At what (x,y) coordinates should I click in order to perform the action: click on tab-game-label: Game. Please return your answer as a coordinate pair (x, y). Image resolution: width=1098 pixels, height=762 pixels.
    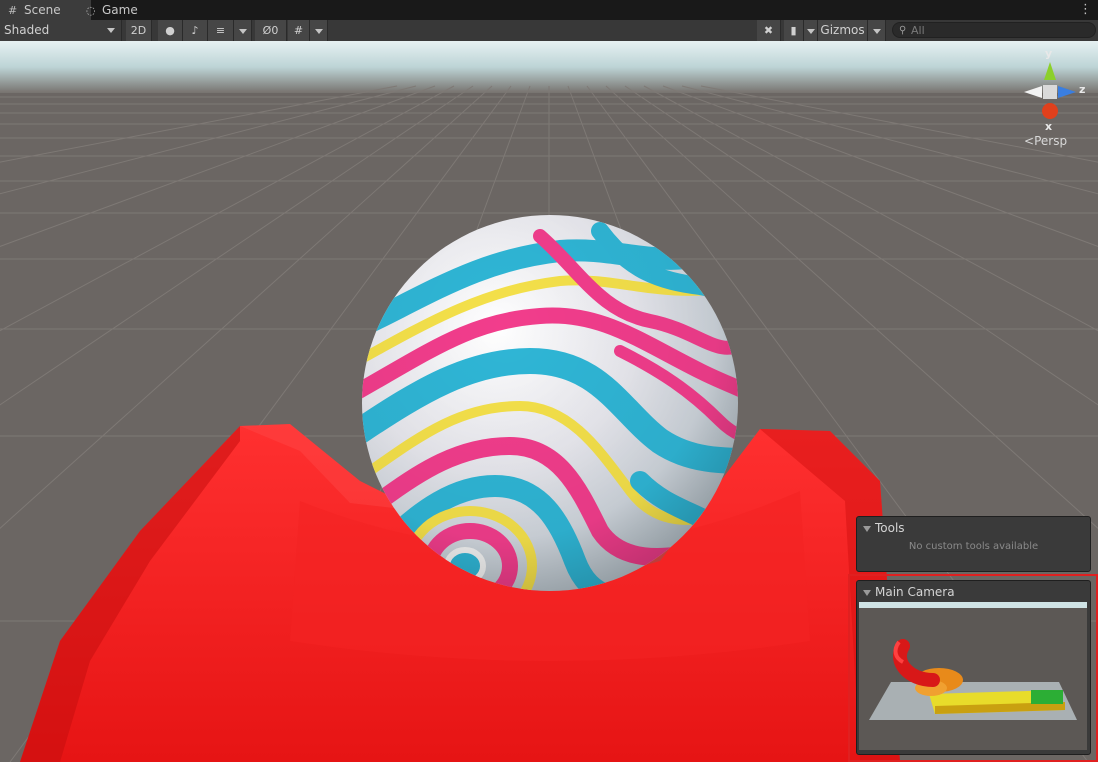
    Looking at the image, I should click on (120, 10).